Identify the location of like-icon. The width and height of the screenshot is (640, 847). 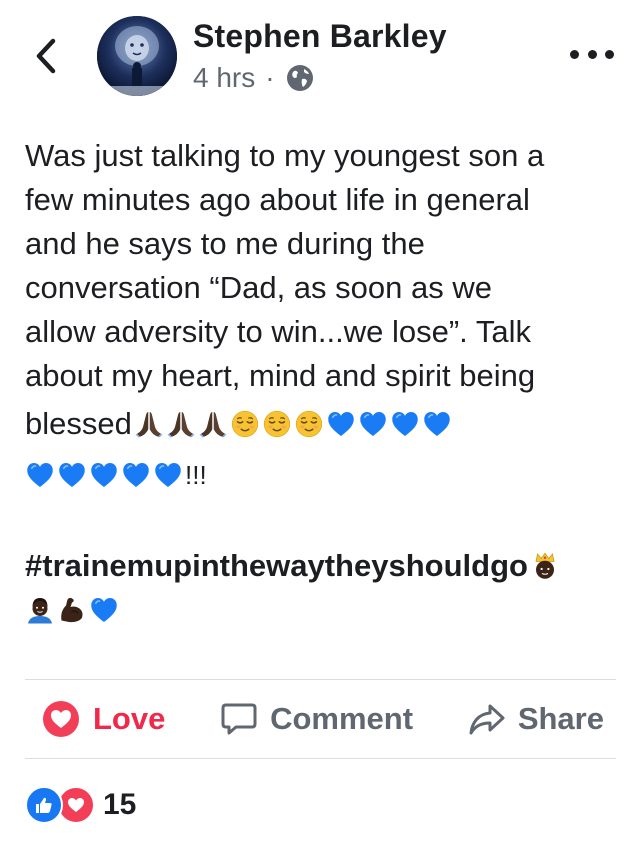
(44, 805).